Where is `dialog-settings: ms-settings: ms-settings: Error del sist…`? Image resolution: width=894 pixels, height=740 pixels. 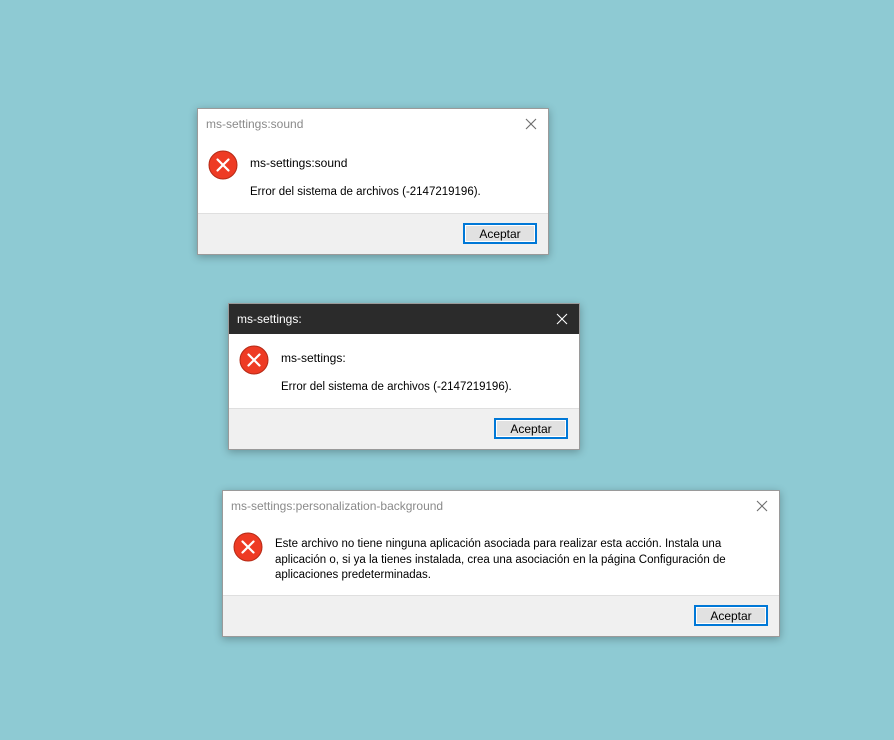 dialog-settings: ms-settings: ms-settings: Error del sist… is located at coordinates (404, 376).